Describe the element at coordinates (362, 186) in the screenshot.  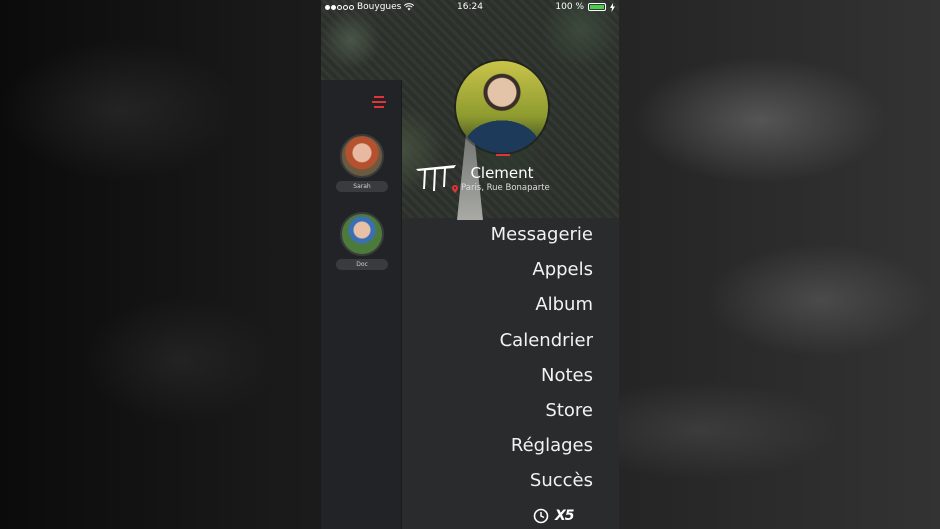
I see `contact-name: Sarah` at that location.